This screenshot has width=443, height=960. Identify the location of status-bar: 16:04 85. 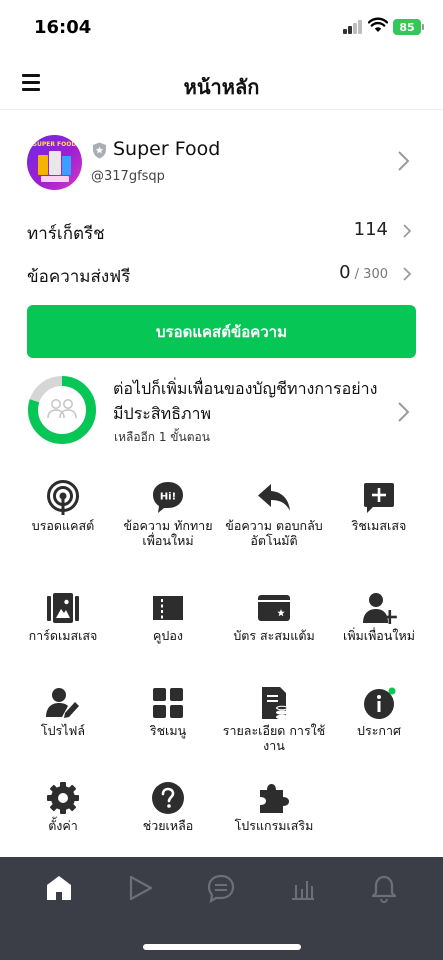
(221, 28).